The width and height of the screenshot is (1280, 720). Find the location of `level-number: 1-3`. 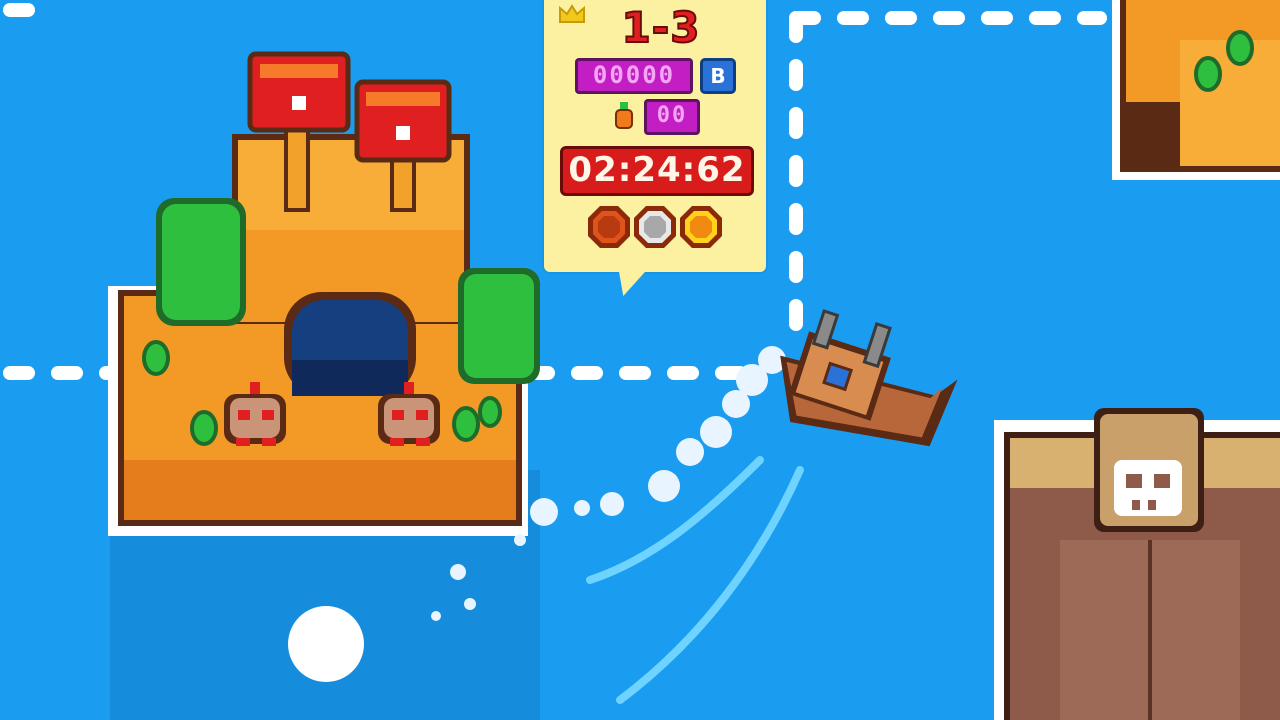

level-number: 1-3 is located at coordinates (661, 27).